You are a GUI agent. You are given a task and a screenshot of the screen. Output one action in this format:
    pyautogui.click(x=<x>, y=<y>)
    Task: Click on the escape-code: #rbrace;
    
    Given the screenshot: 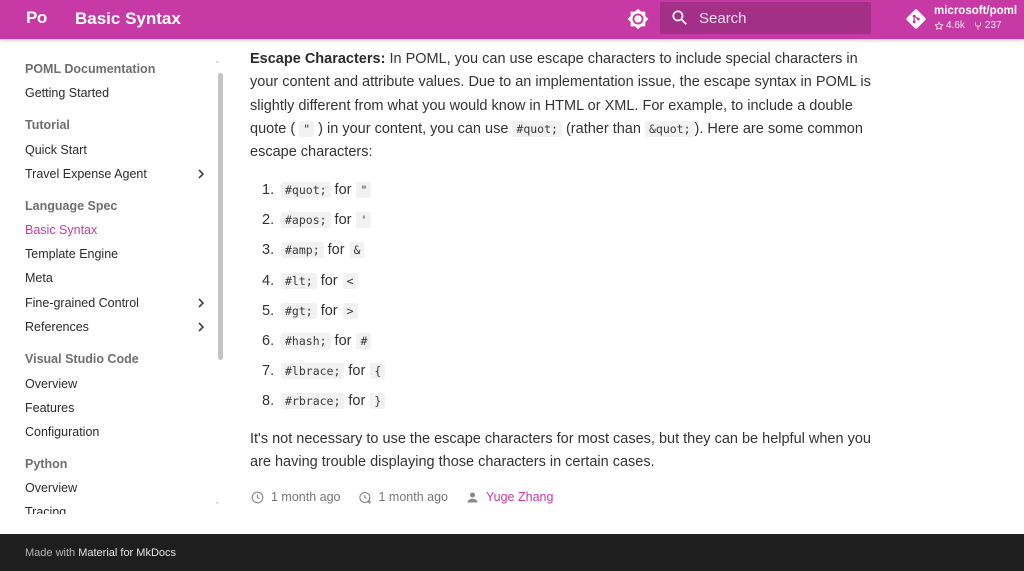 What is the action you would take?
    pyautogui.click(x=313, y=401)
    